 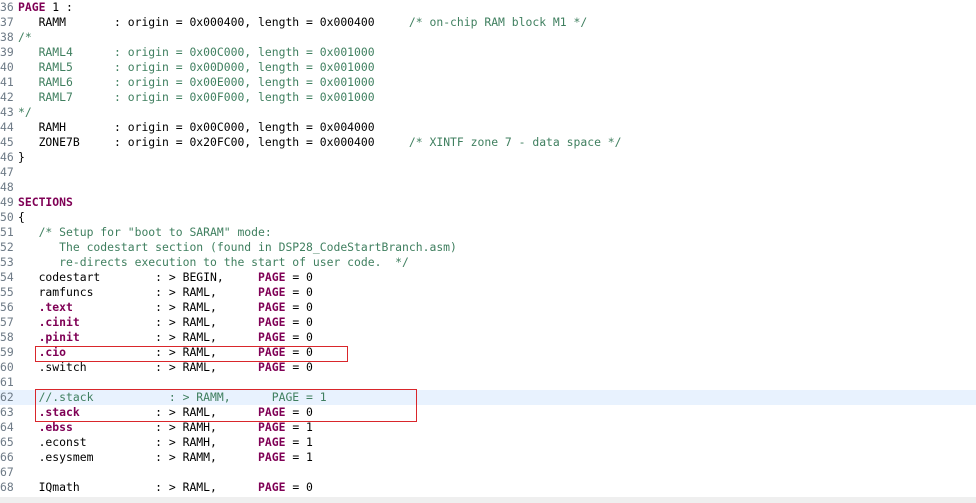 I want to click on code-line: 66 .esysmem : > RAMM, PAGE = 1, so click(x=488, y=457).